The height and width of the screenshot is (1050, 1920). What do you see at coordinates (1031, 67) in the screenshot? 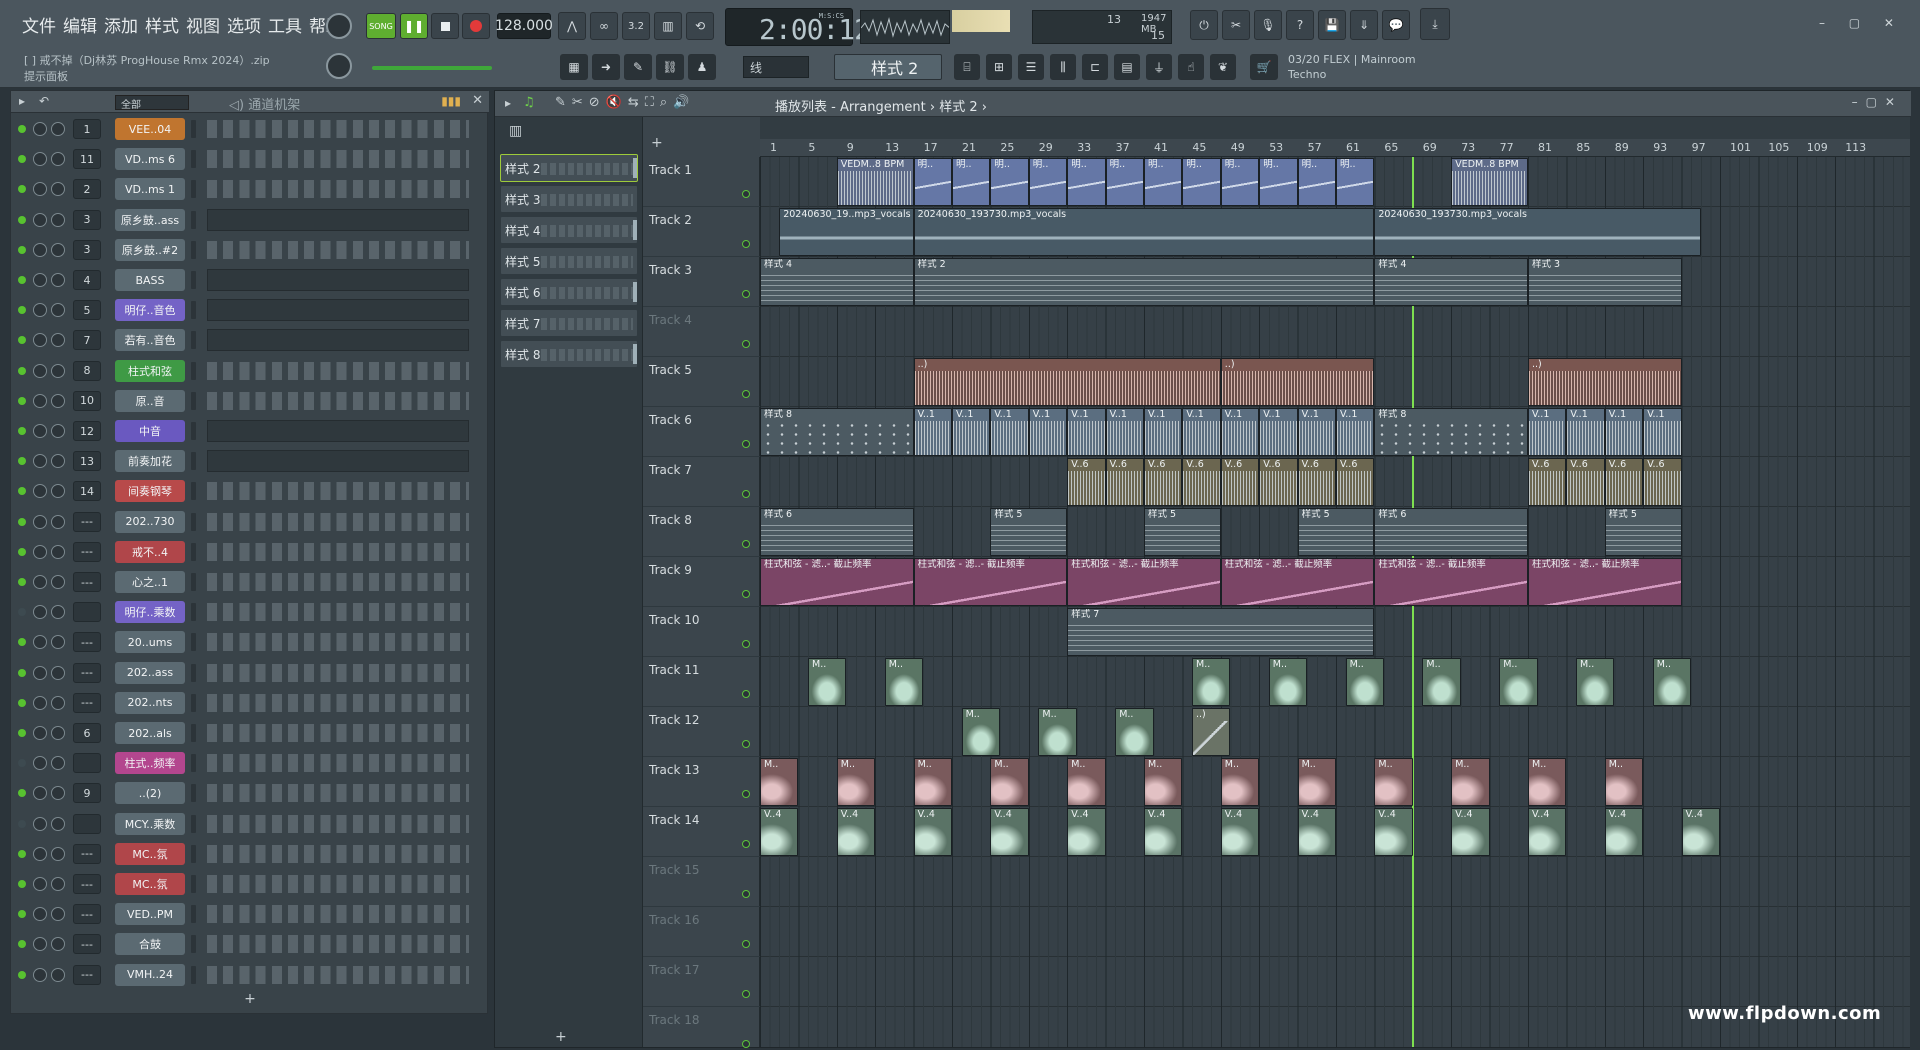
I see `channel-rack-button: ☰` at bounding box center [1031, 67].